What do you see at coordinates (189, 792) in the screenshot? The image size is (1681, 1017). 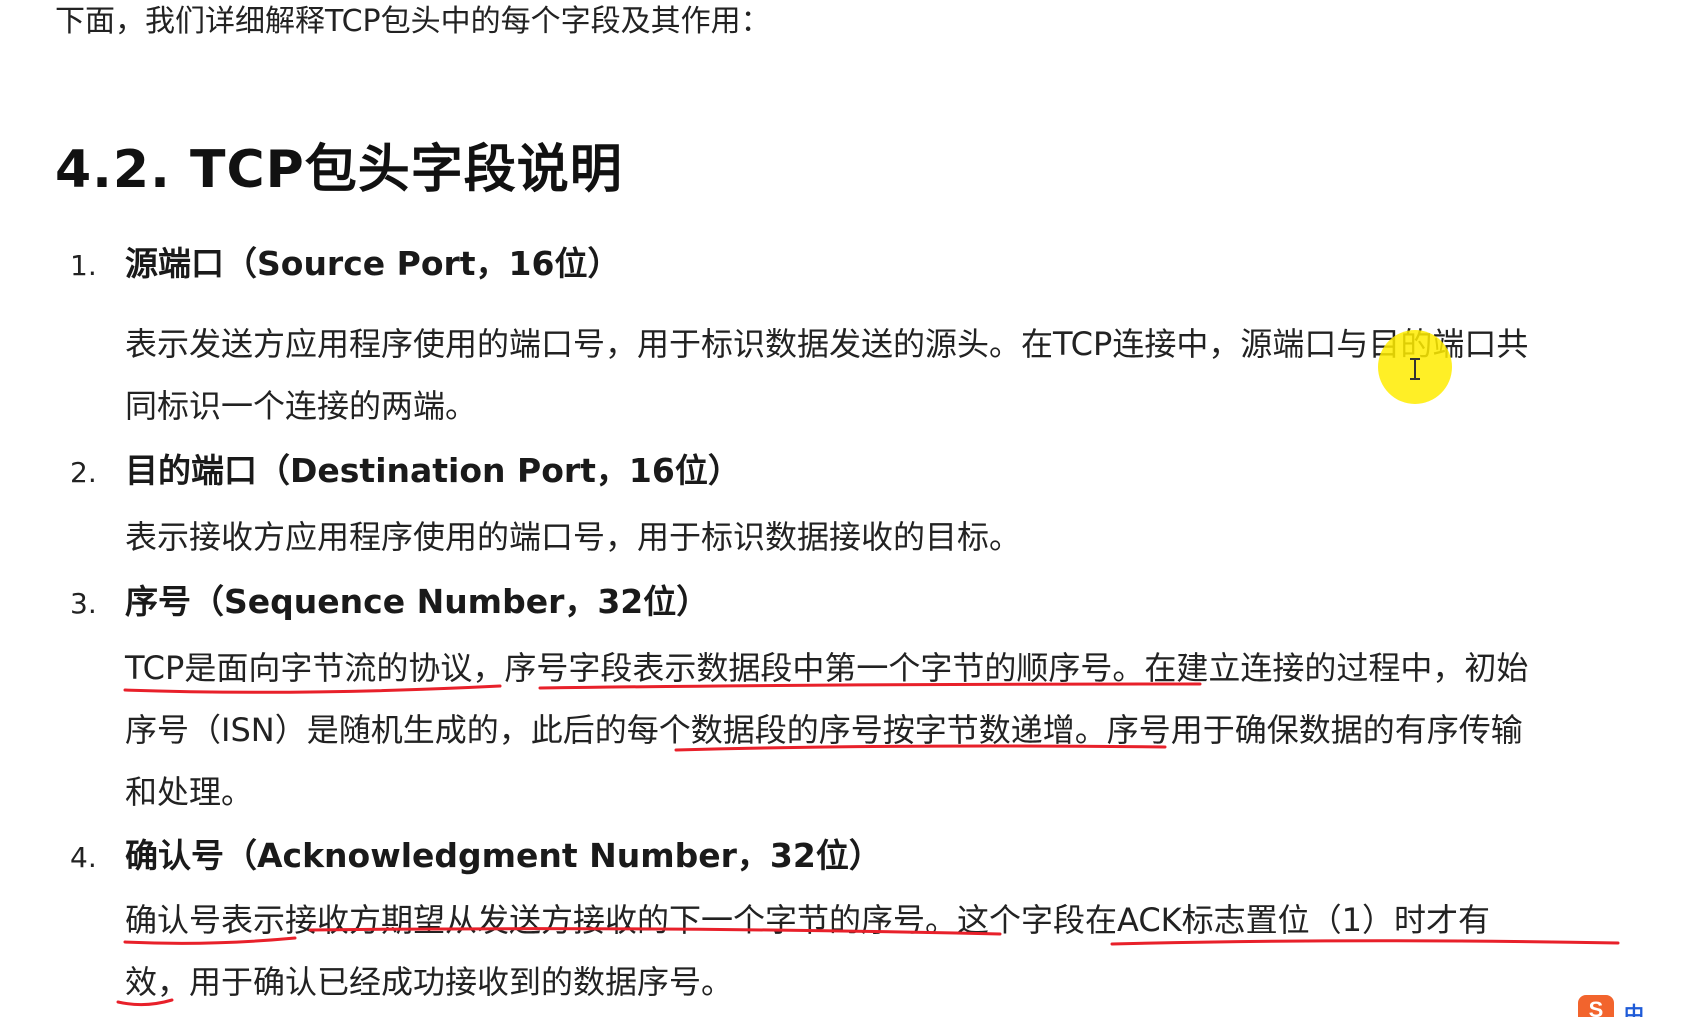 I see `item-3-line-3: 和处理。` at bounding box center [189, 792].